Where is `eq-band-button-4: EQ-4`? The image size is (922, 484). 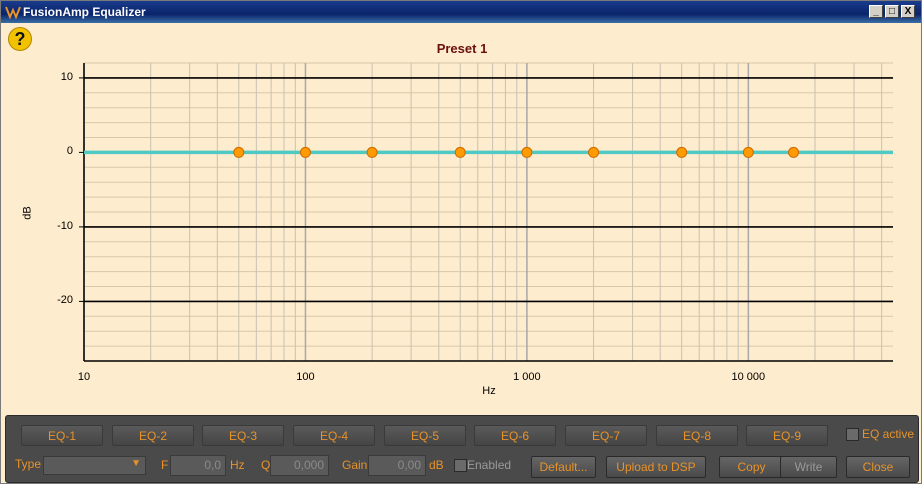 eq-band-button-4: EQ-4 is located at coordinates (334, 435).